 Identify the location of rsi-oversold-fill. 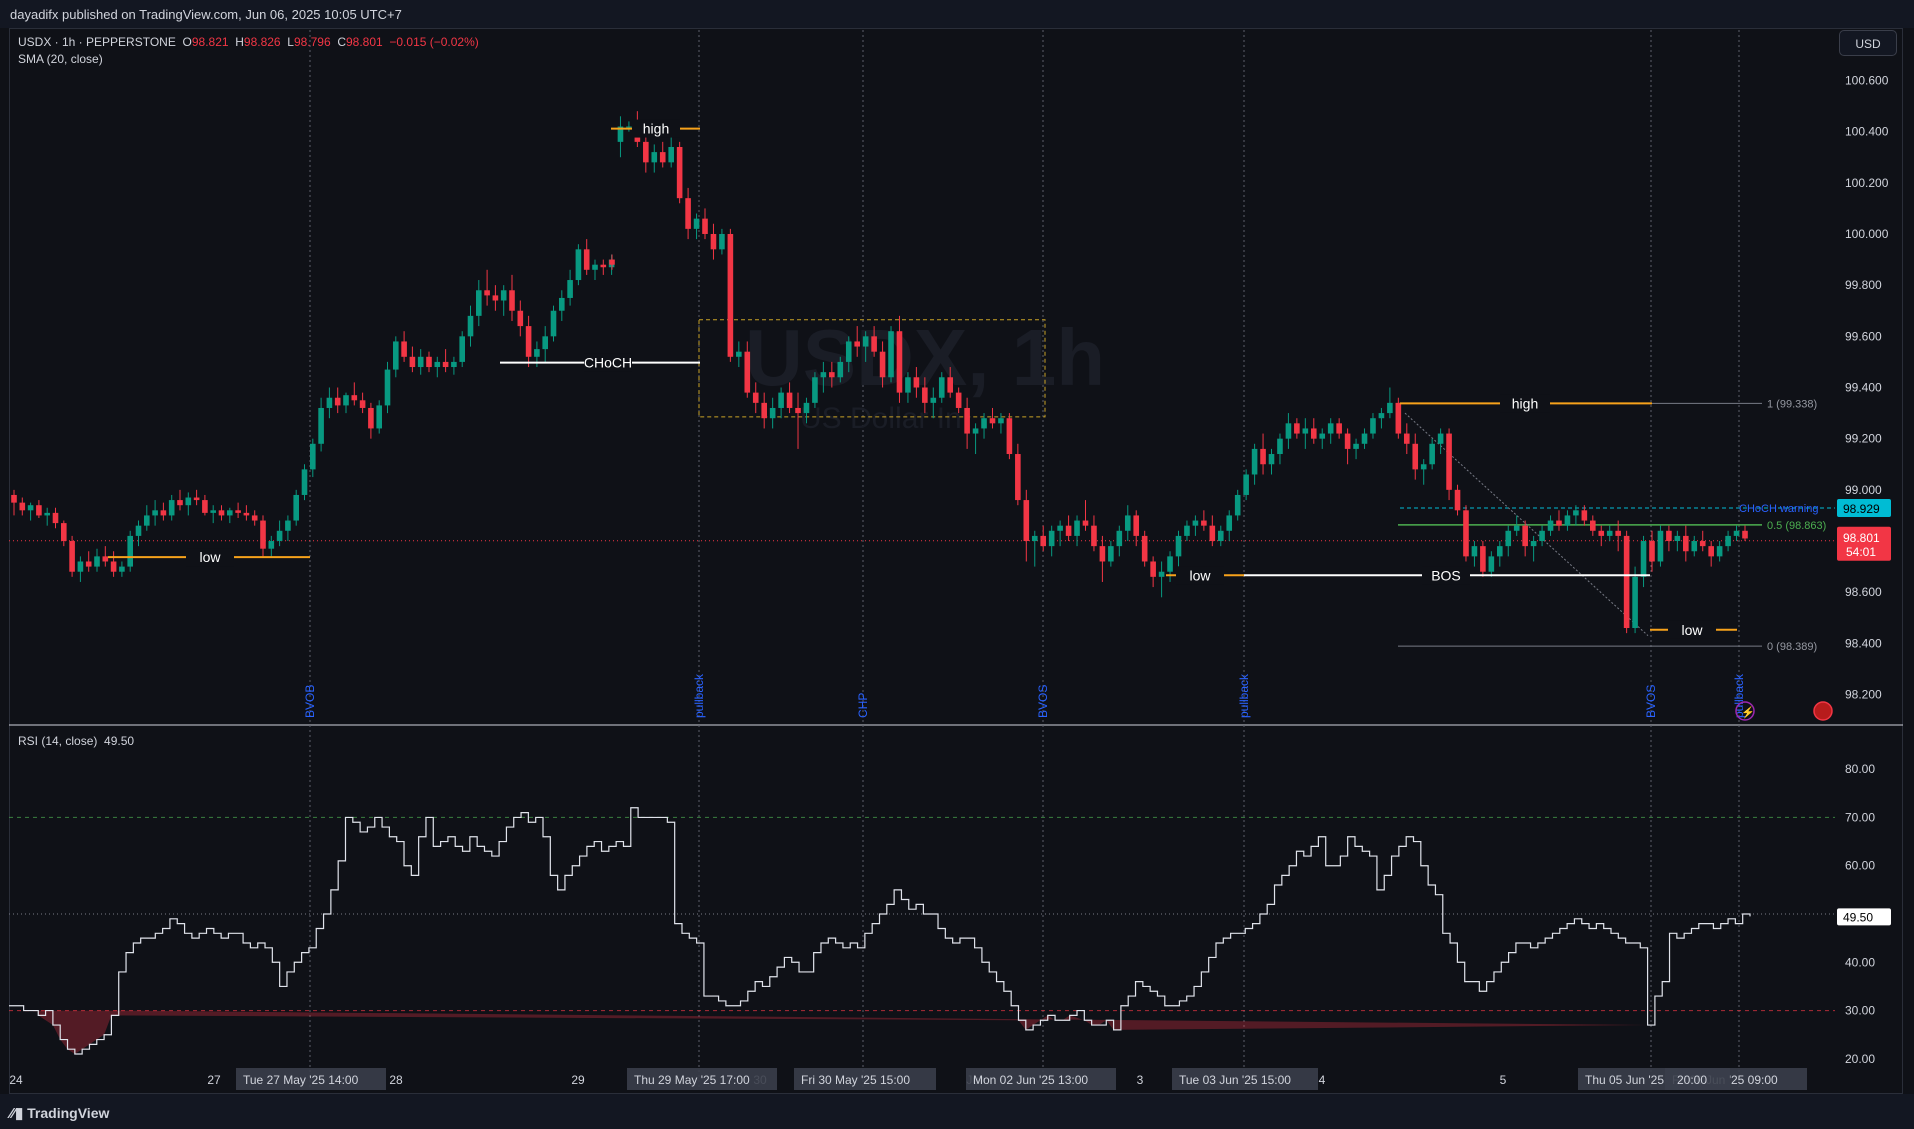
(843, 1032).